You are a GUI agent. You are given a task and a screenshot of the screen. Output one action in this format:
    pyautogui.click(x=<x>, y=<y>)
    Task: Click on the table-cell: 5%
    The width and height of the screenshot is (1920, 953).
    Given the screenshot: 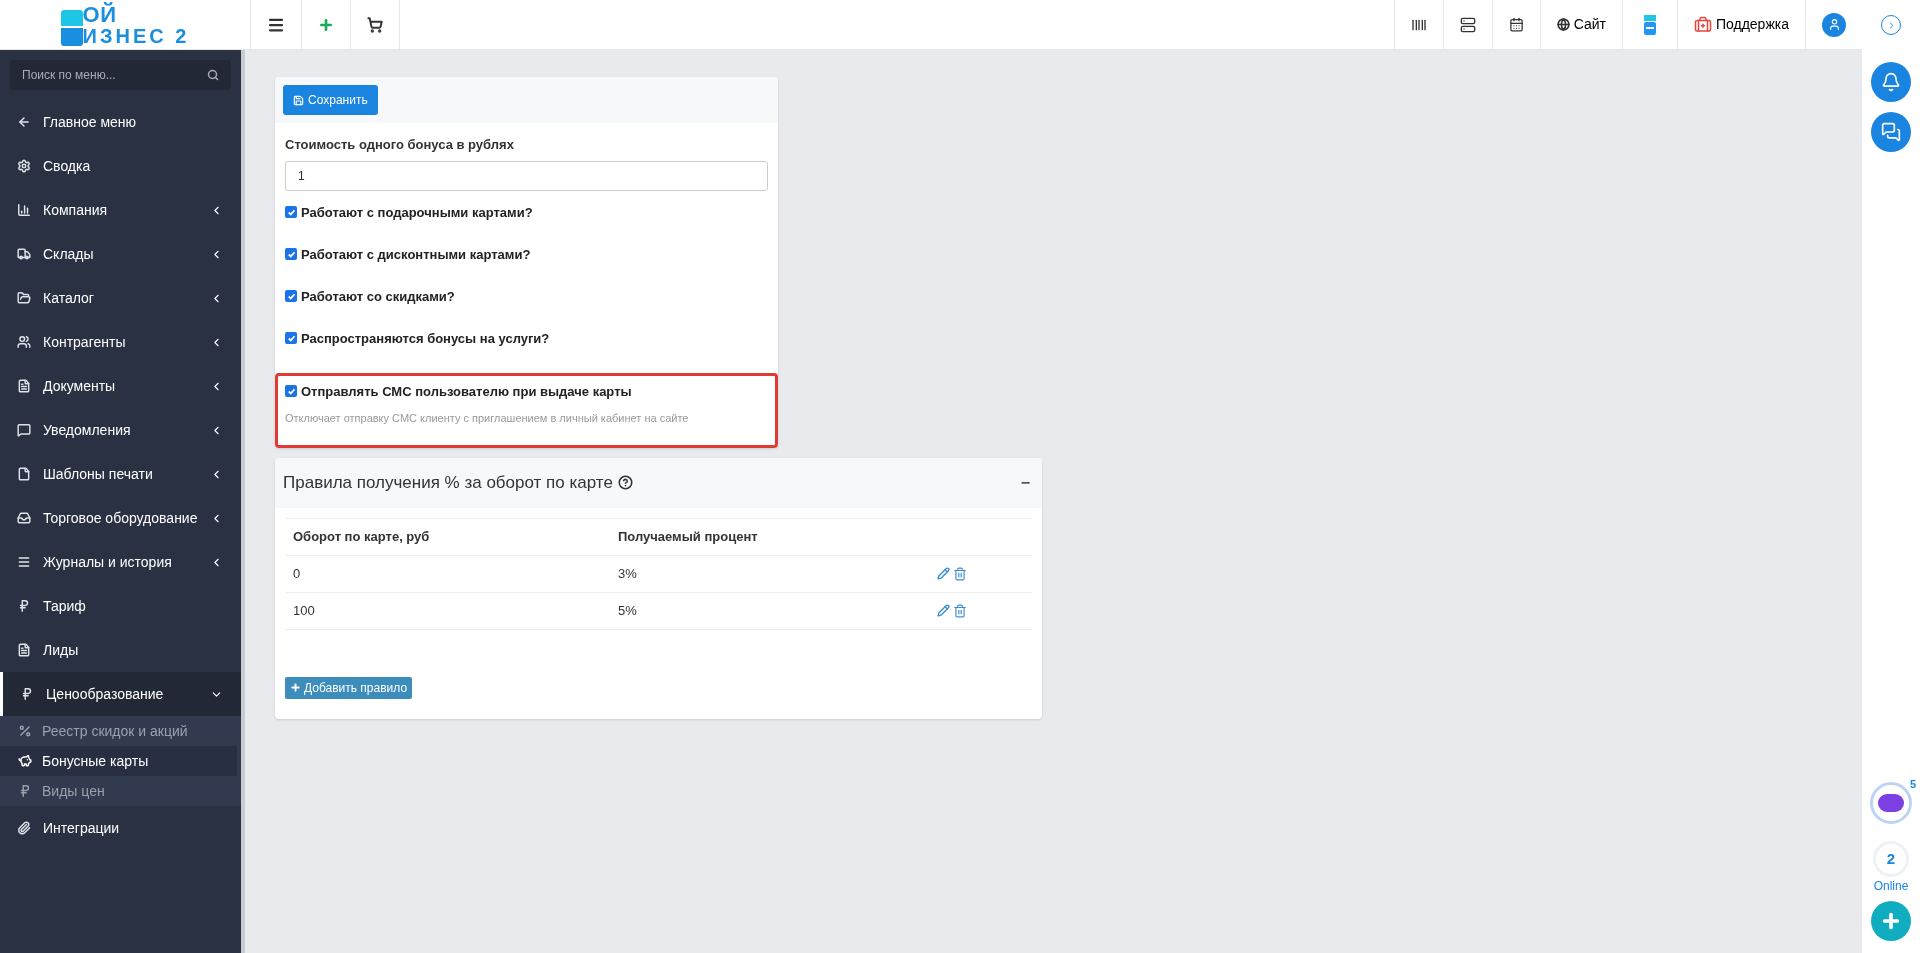 What is the action you would take?
    pyautogui.click(x=627, y=610)
    